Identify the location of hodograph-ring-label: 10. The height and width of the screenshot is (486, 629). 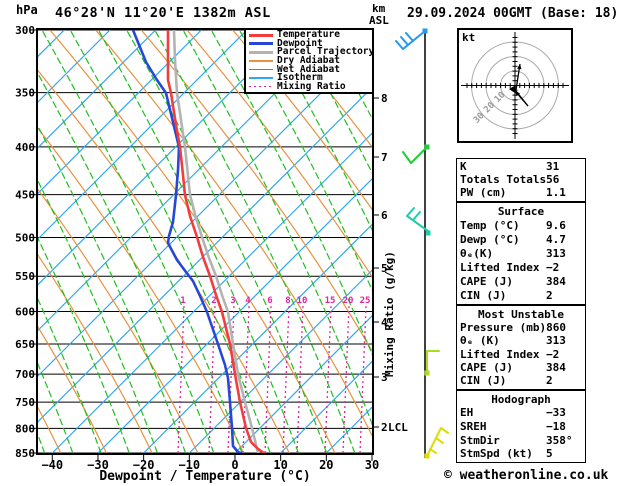
(500, 97).